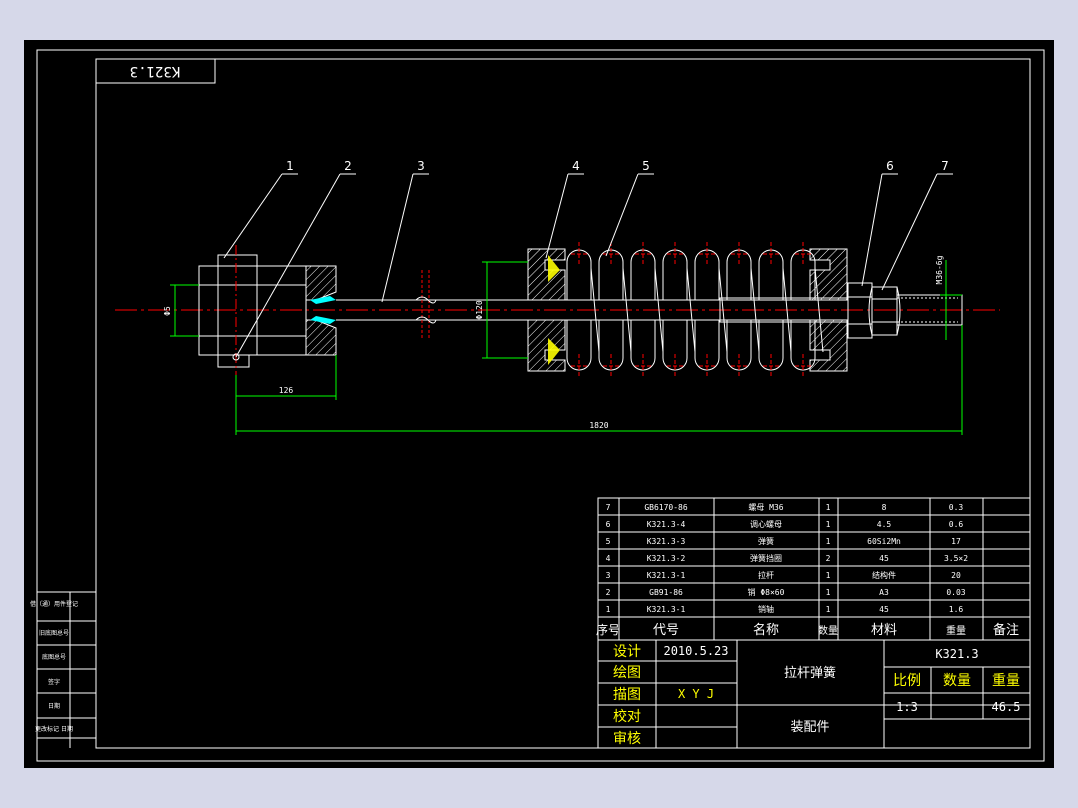  I want to click on parts-cell-r5-c1: GB91-86, so click(666, 592).